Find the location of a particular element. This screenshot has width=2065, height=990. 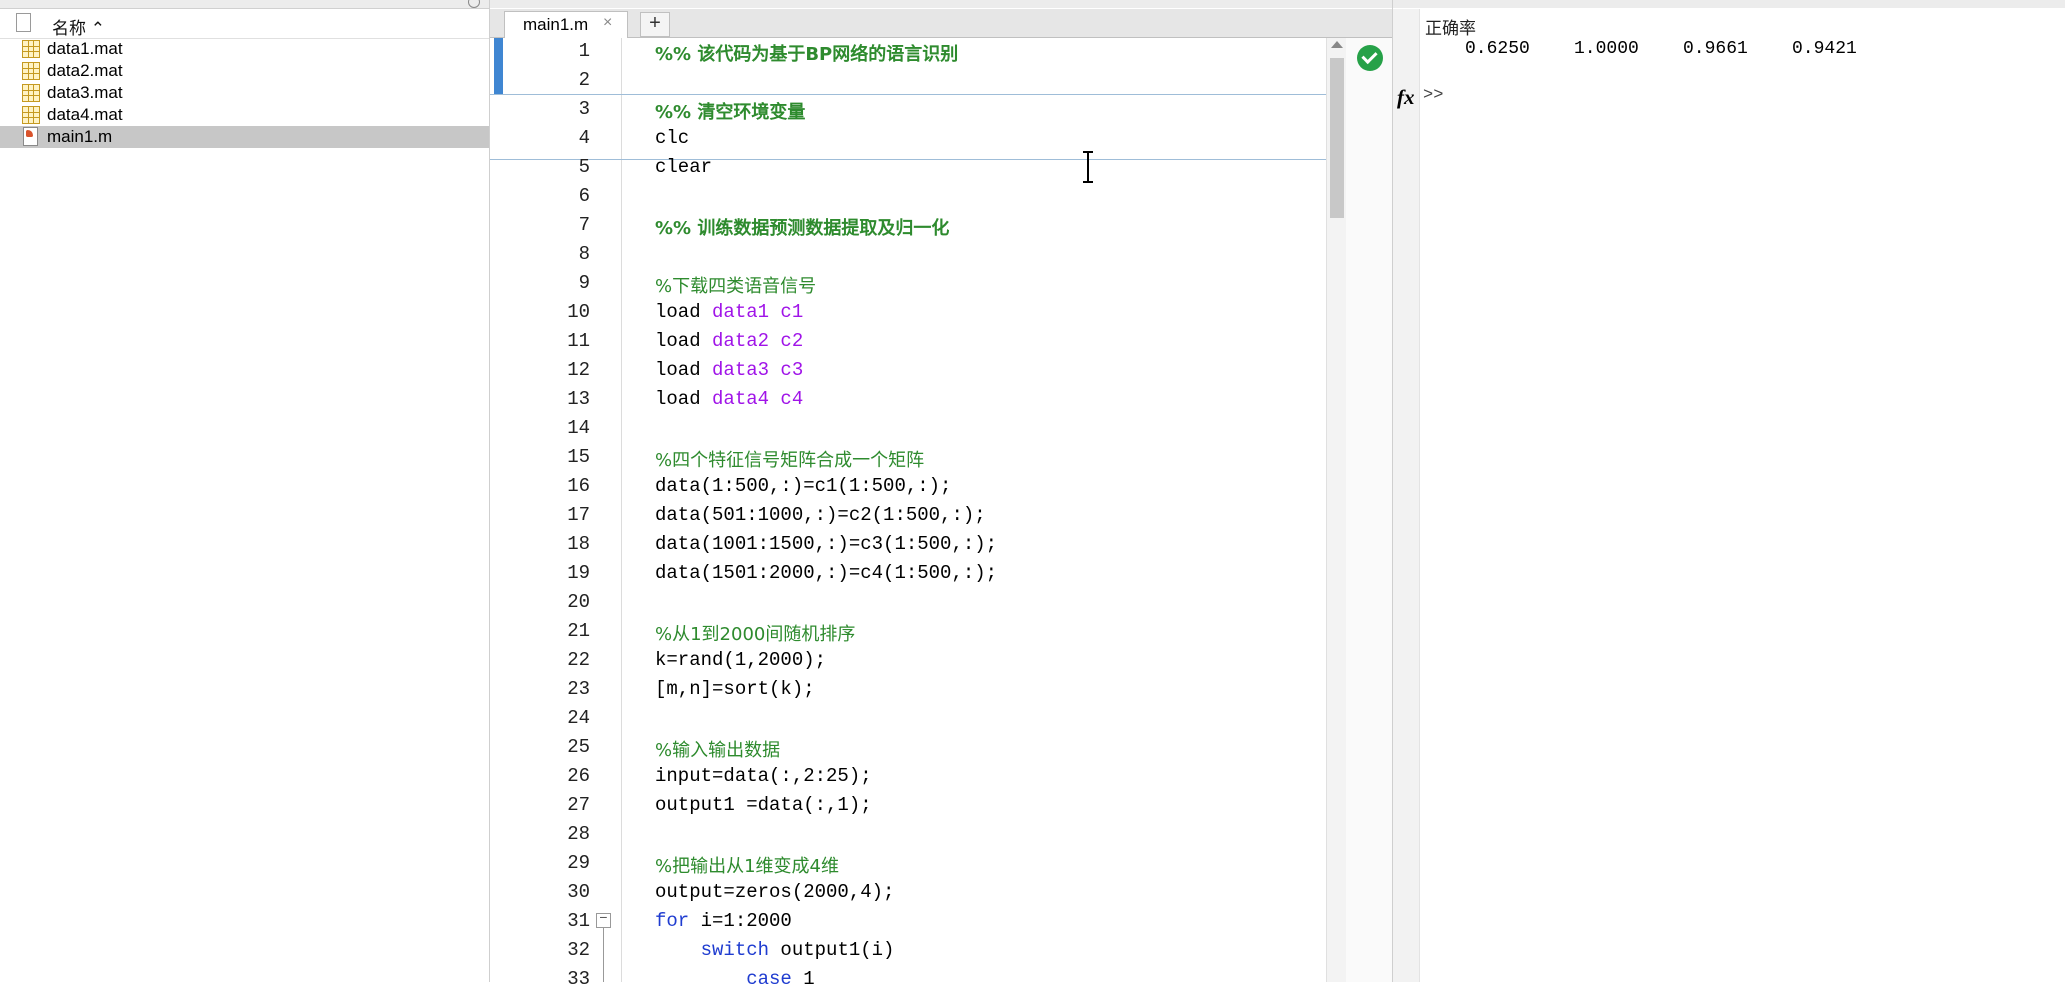

editor-title-bar is located at coordinates (941, 4).